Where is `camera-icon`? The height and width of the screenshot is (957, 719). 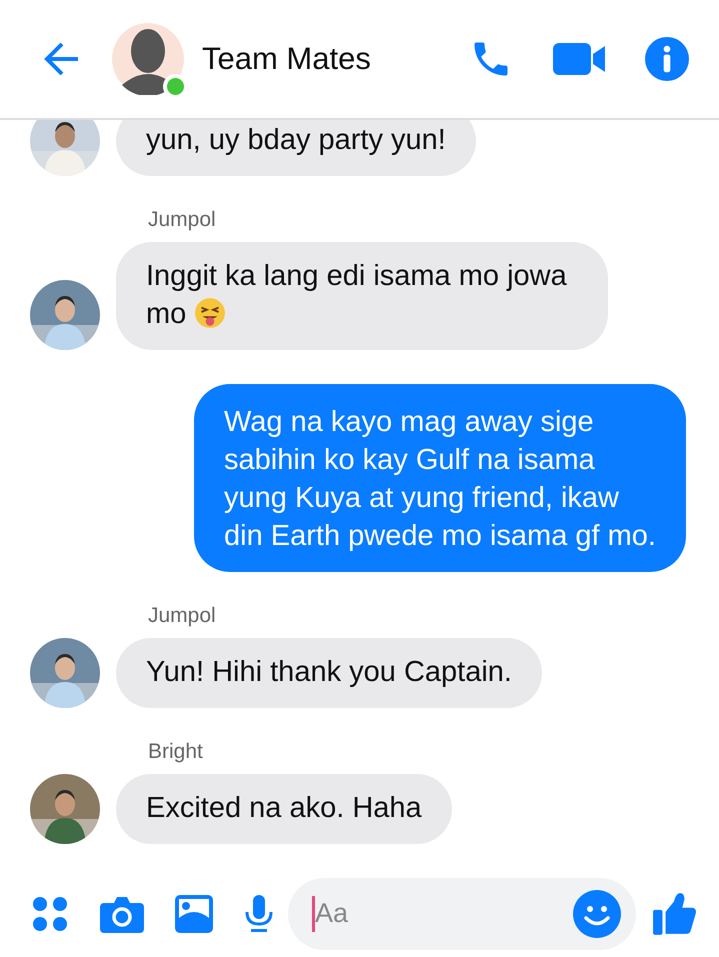 camera-icon is located at coordinates (122, 913).